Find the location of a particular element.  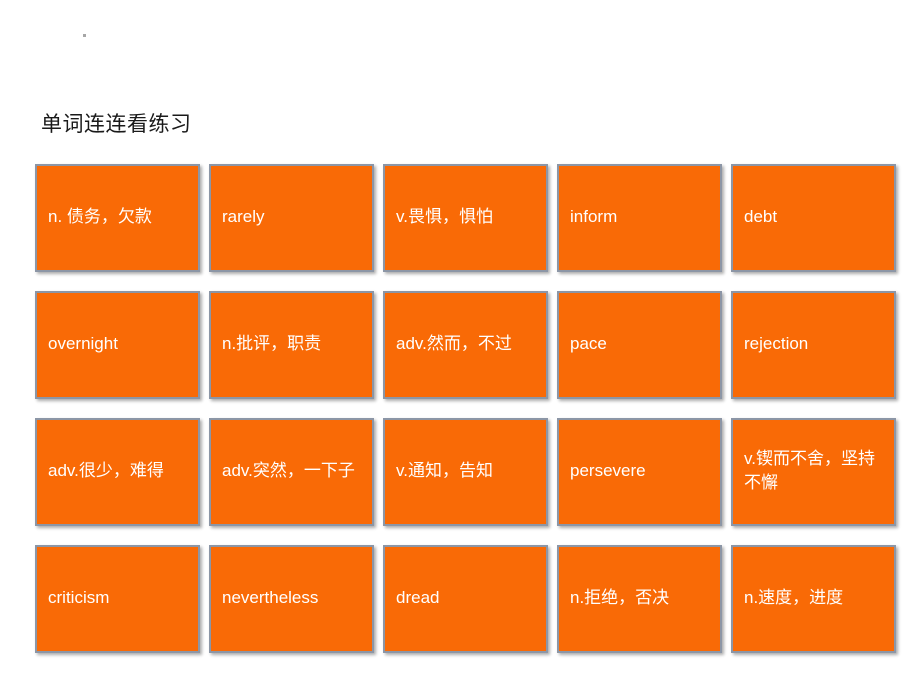

word-card: persevere is located at coordinates (639, 472).